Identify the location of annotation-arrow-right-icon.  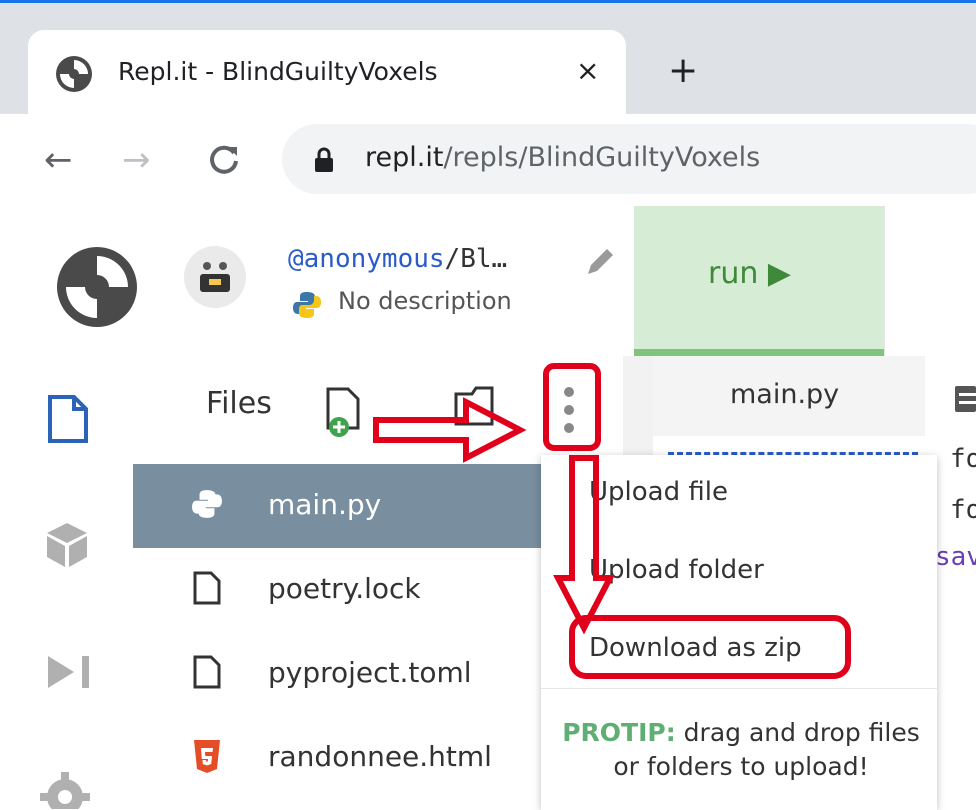
(450, 430).